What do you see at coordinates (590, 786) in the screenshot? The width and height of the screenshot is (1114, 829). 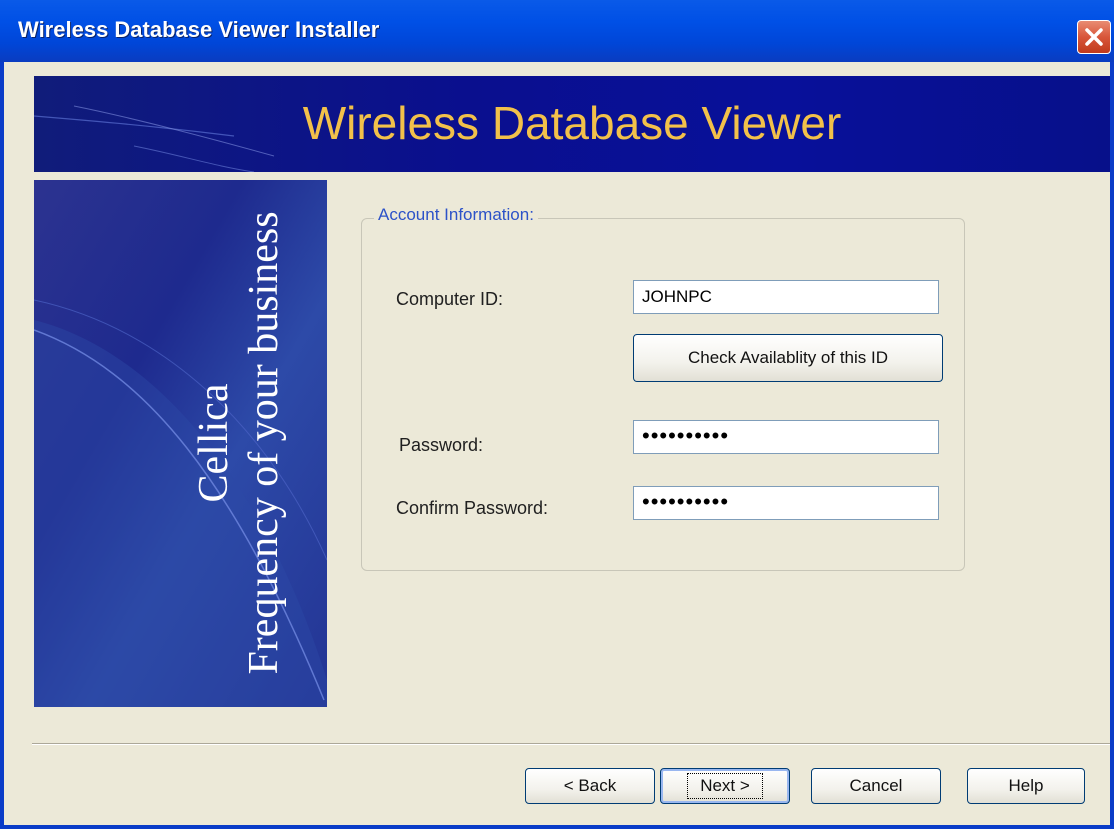 I see `back-button: < Back` at bounding box center [590, 786].